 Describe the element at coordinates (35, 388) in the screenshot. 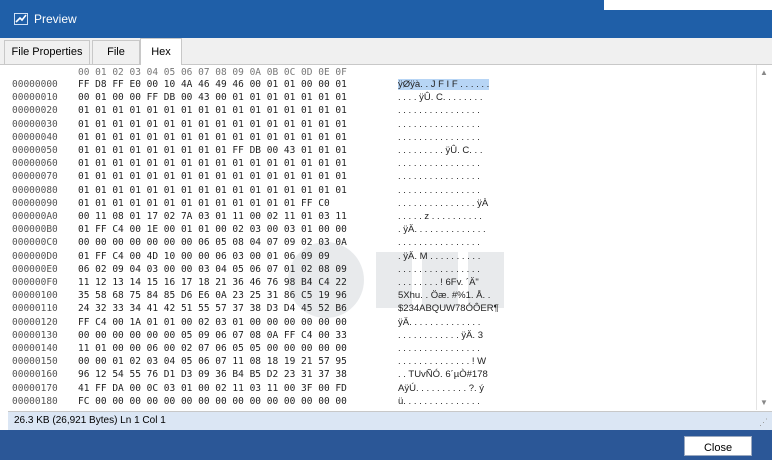

I see `hex-offset: 00000170` at that location.